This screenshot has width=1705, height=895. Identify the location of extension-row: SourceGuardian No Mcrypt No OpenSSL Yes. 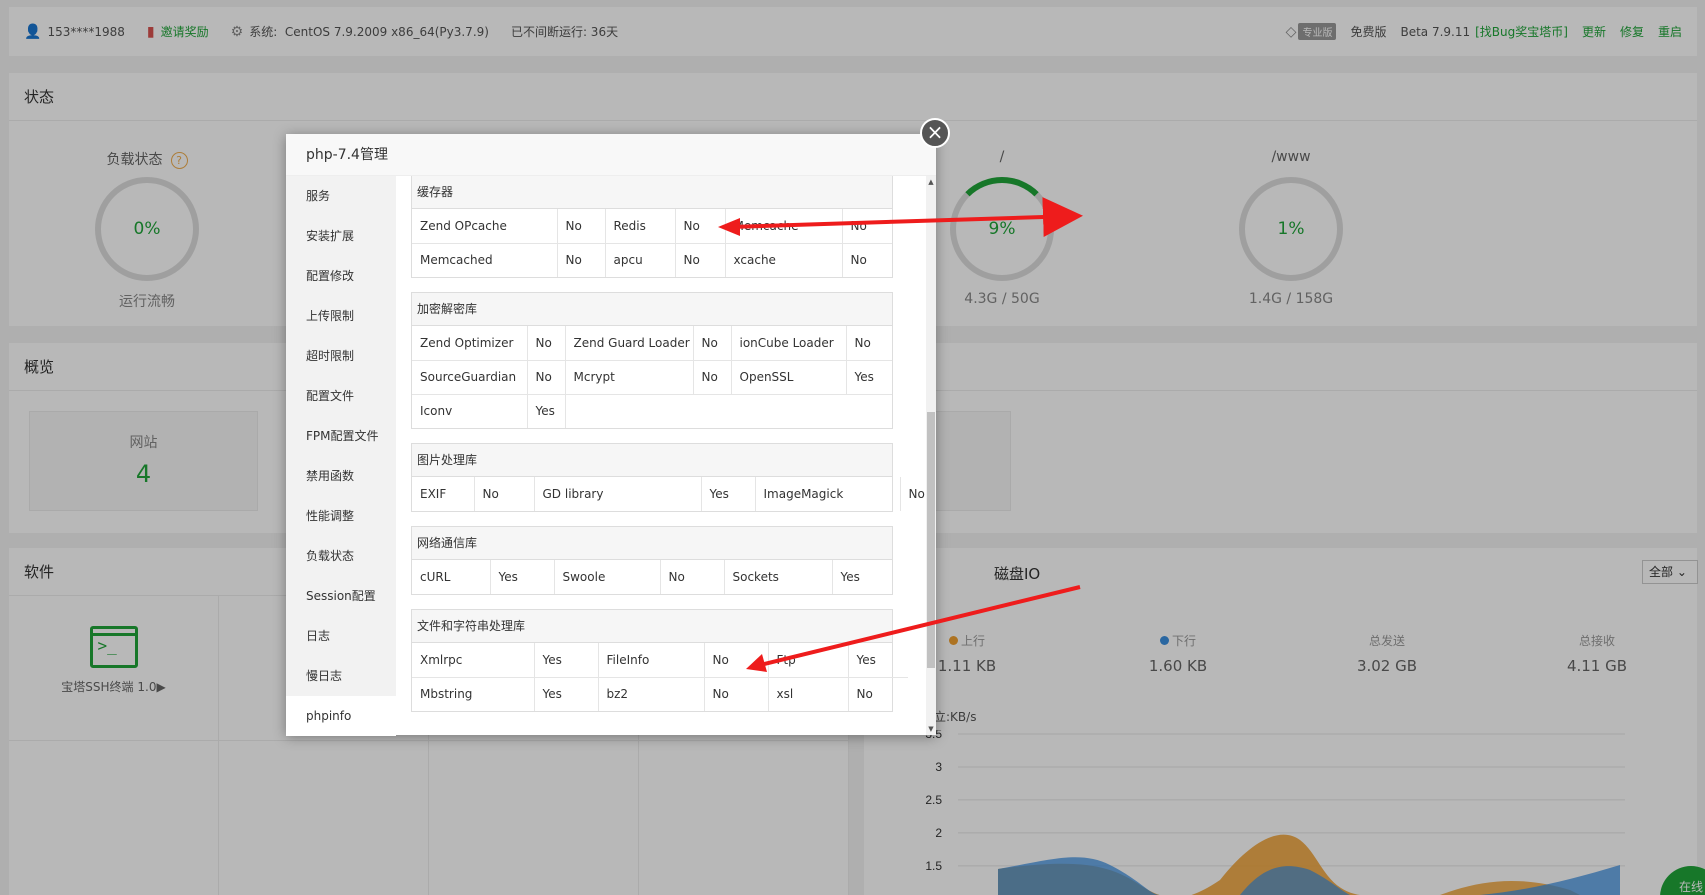
(652, 377).